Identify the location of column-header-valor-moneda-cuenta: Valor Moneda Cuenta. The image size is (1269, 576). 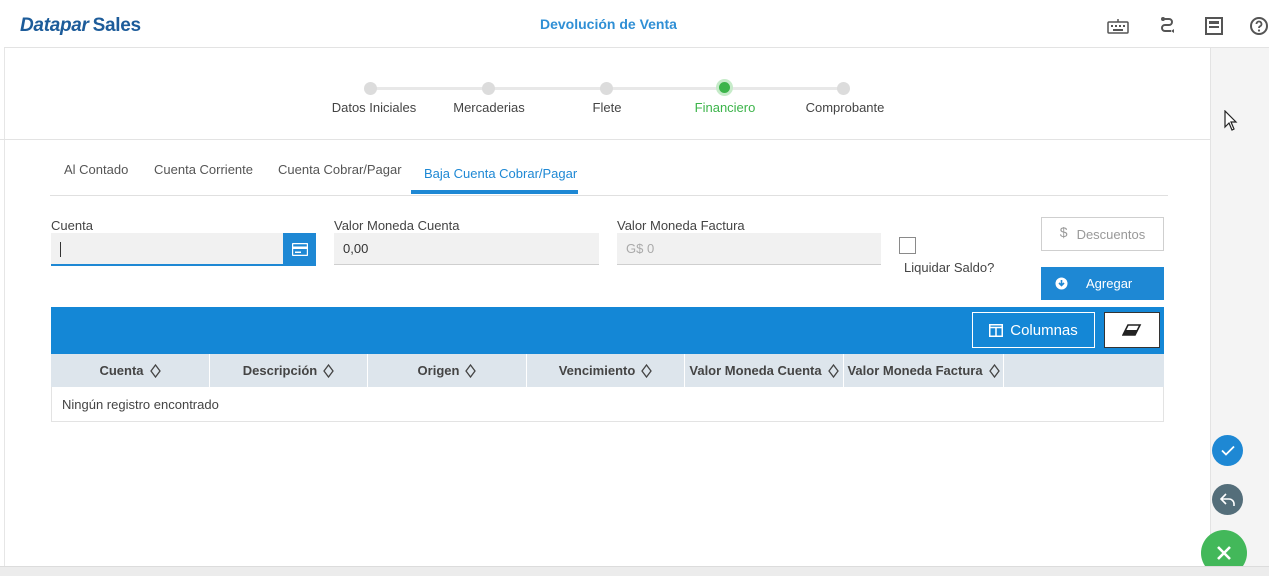
(764, 370).